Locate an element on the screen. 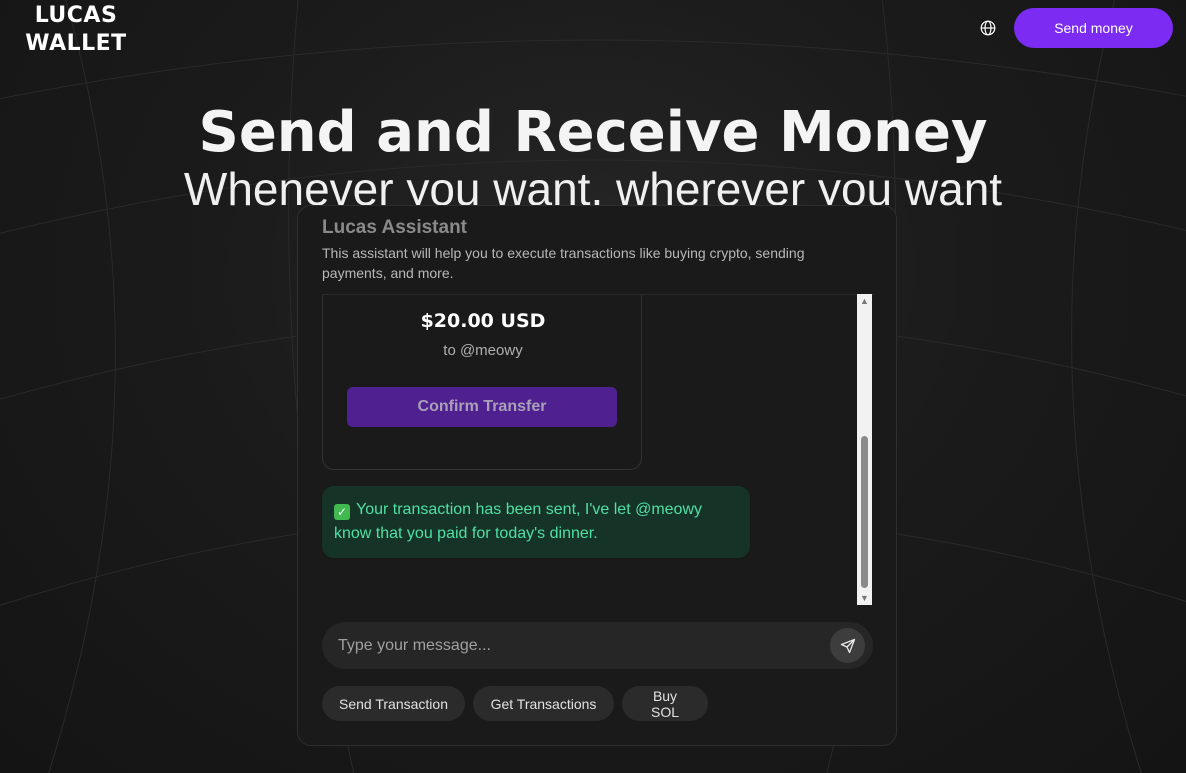 The image size is (1186, 773). transfer-card: $20.00 USD to @meowy Confirm Transfer is located at coordinates (482, 382).